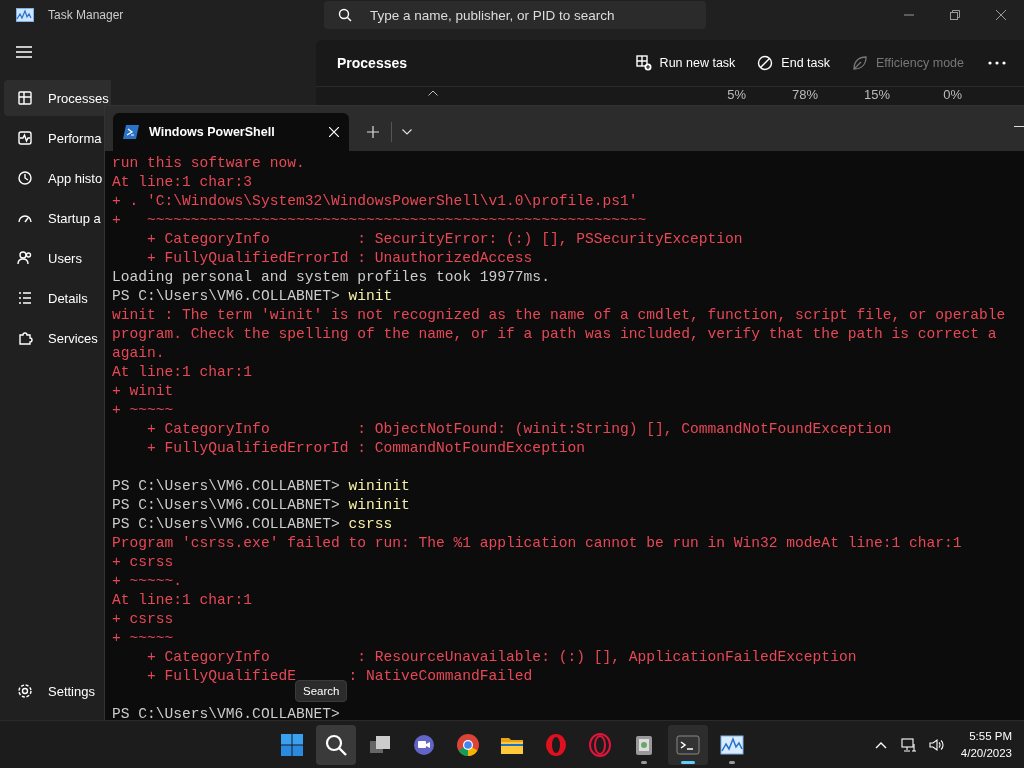 This screenshot has width=1024, height=768. Describe the element at coordinates (231, 132) in the screenshot. I see `terminal-tab: Windows PowerShell` at that location.